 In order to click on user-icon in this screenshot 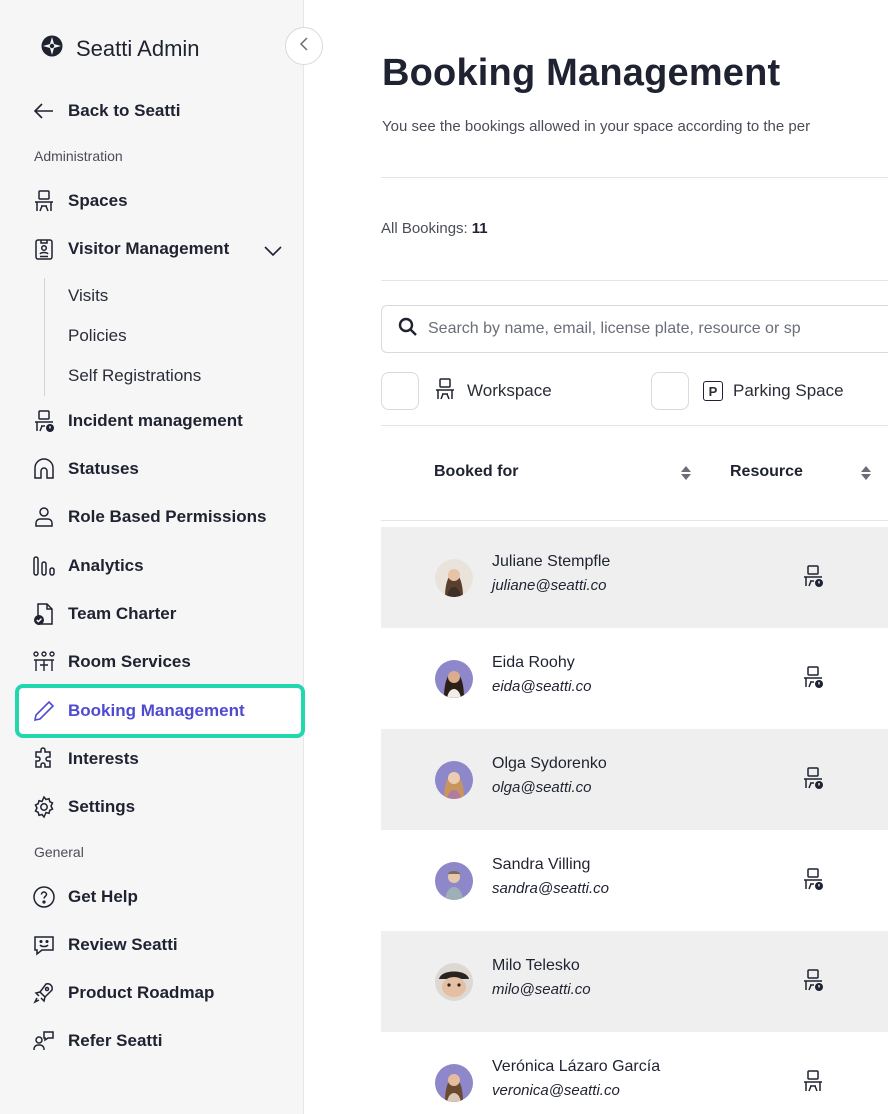, I will do `click(44, 517)`.